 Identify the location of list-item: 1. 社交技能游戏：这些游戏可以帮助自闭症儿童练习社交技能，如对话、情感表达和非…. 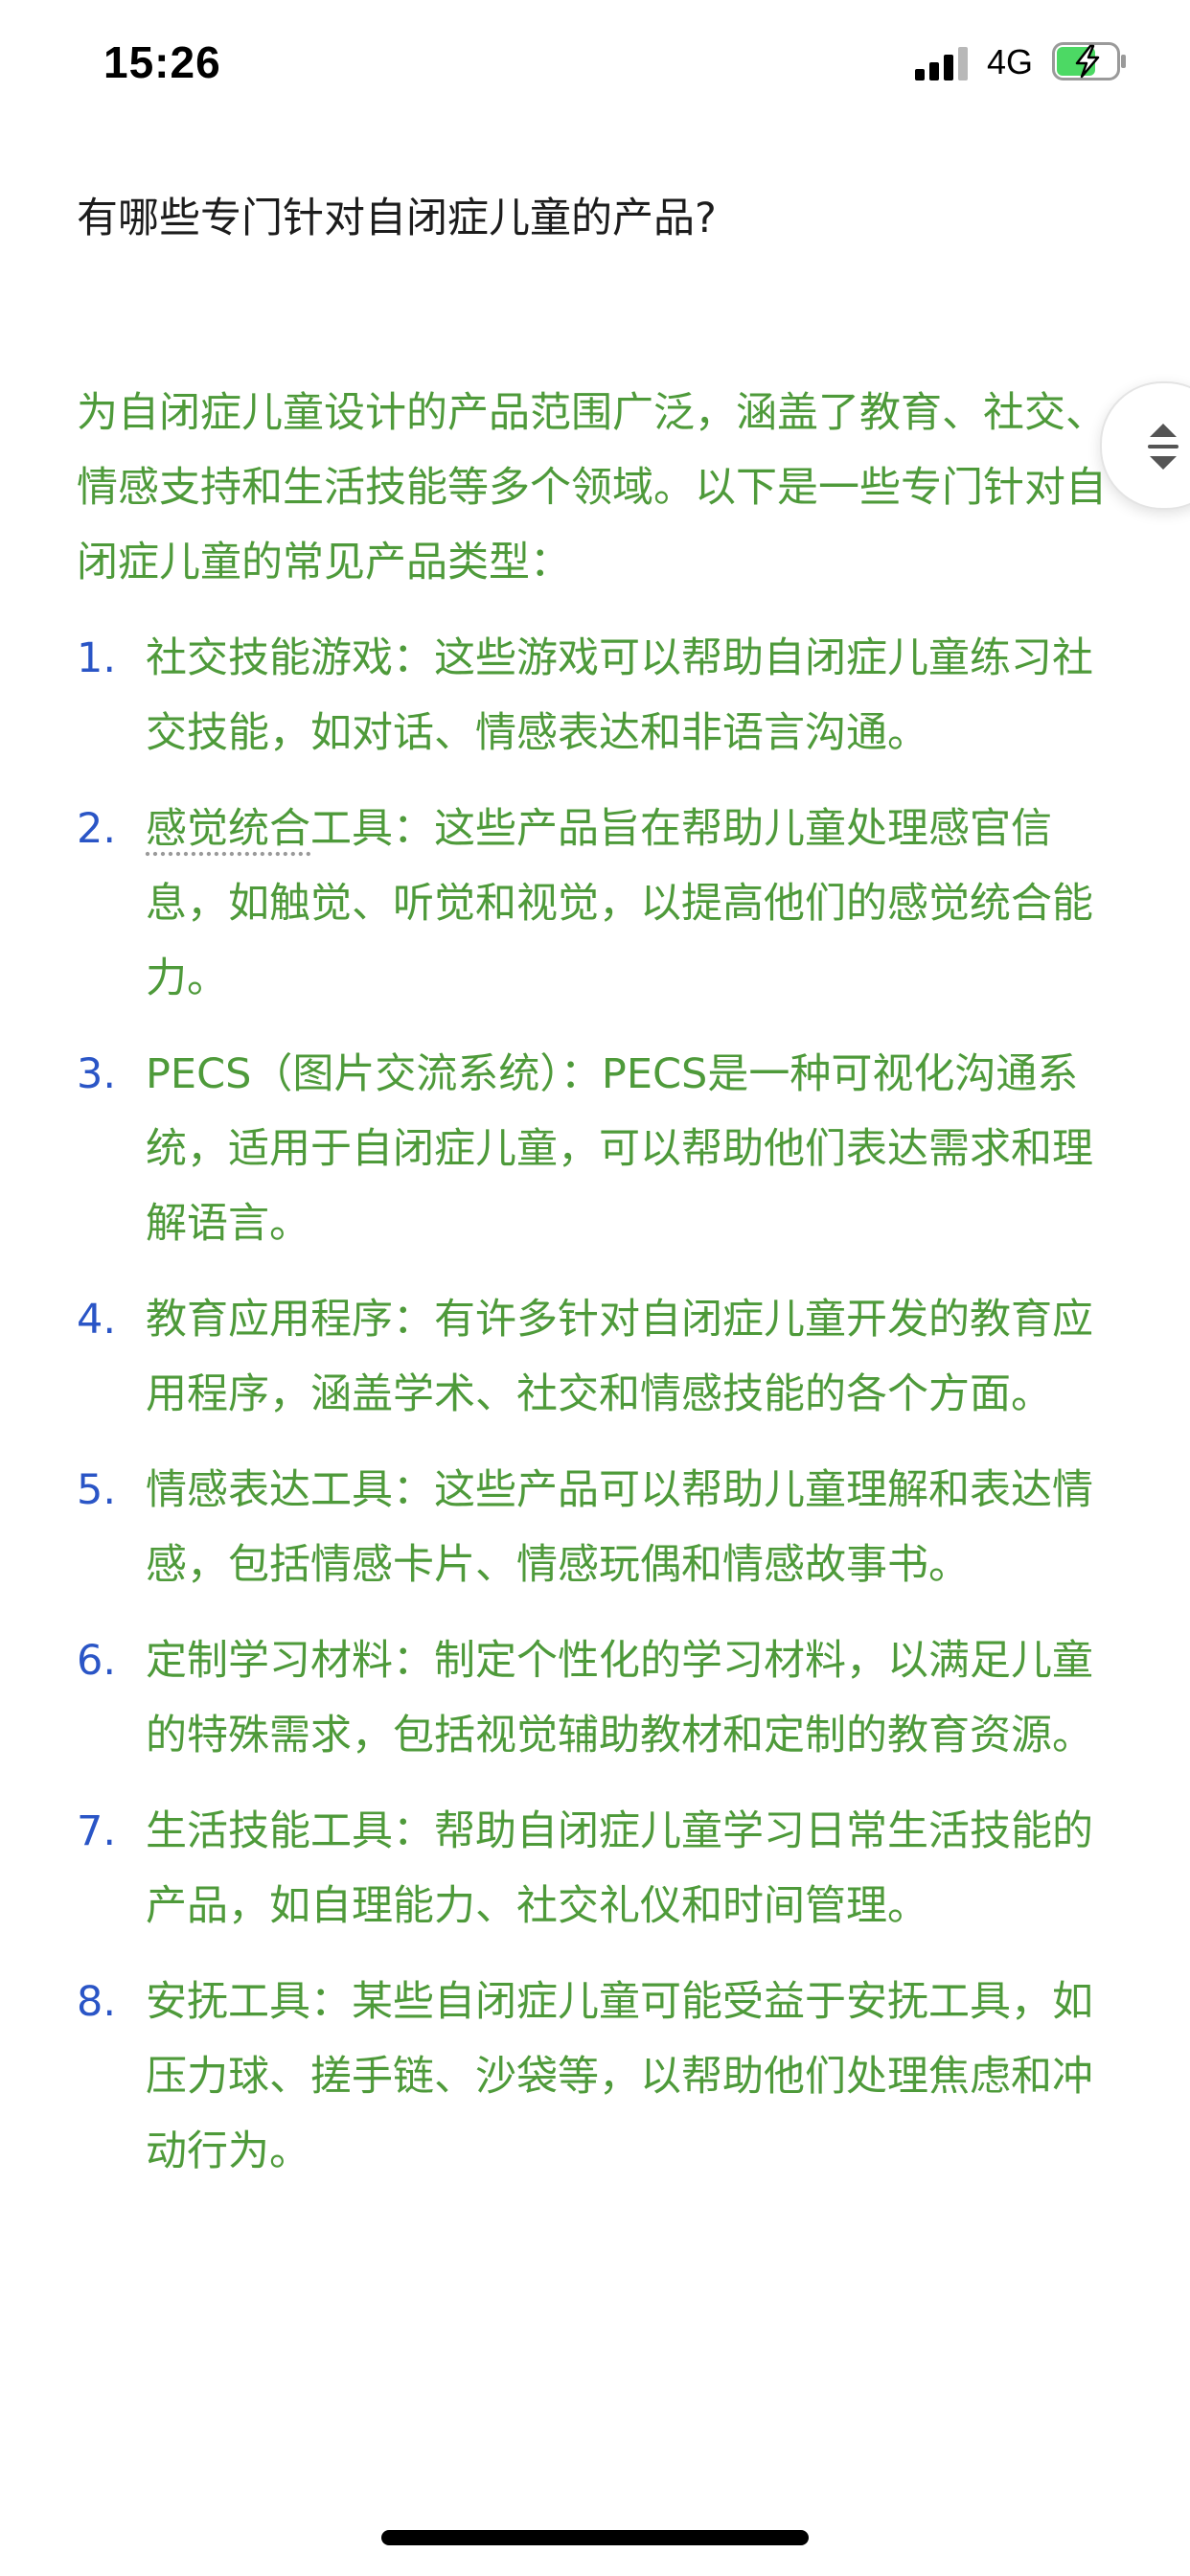
(594, 695).